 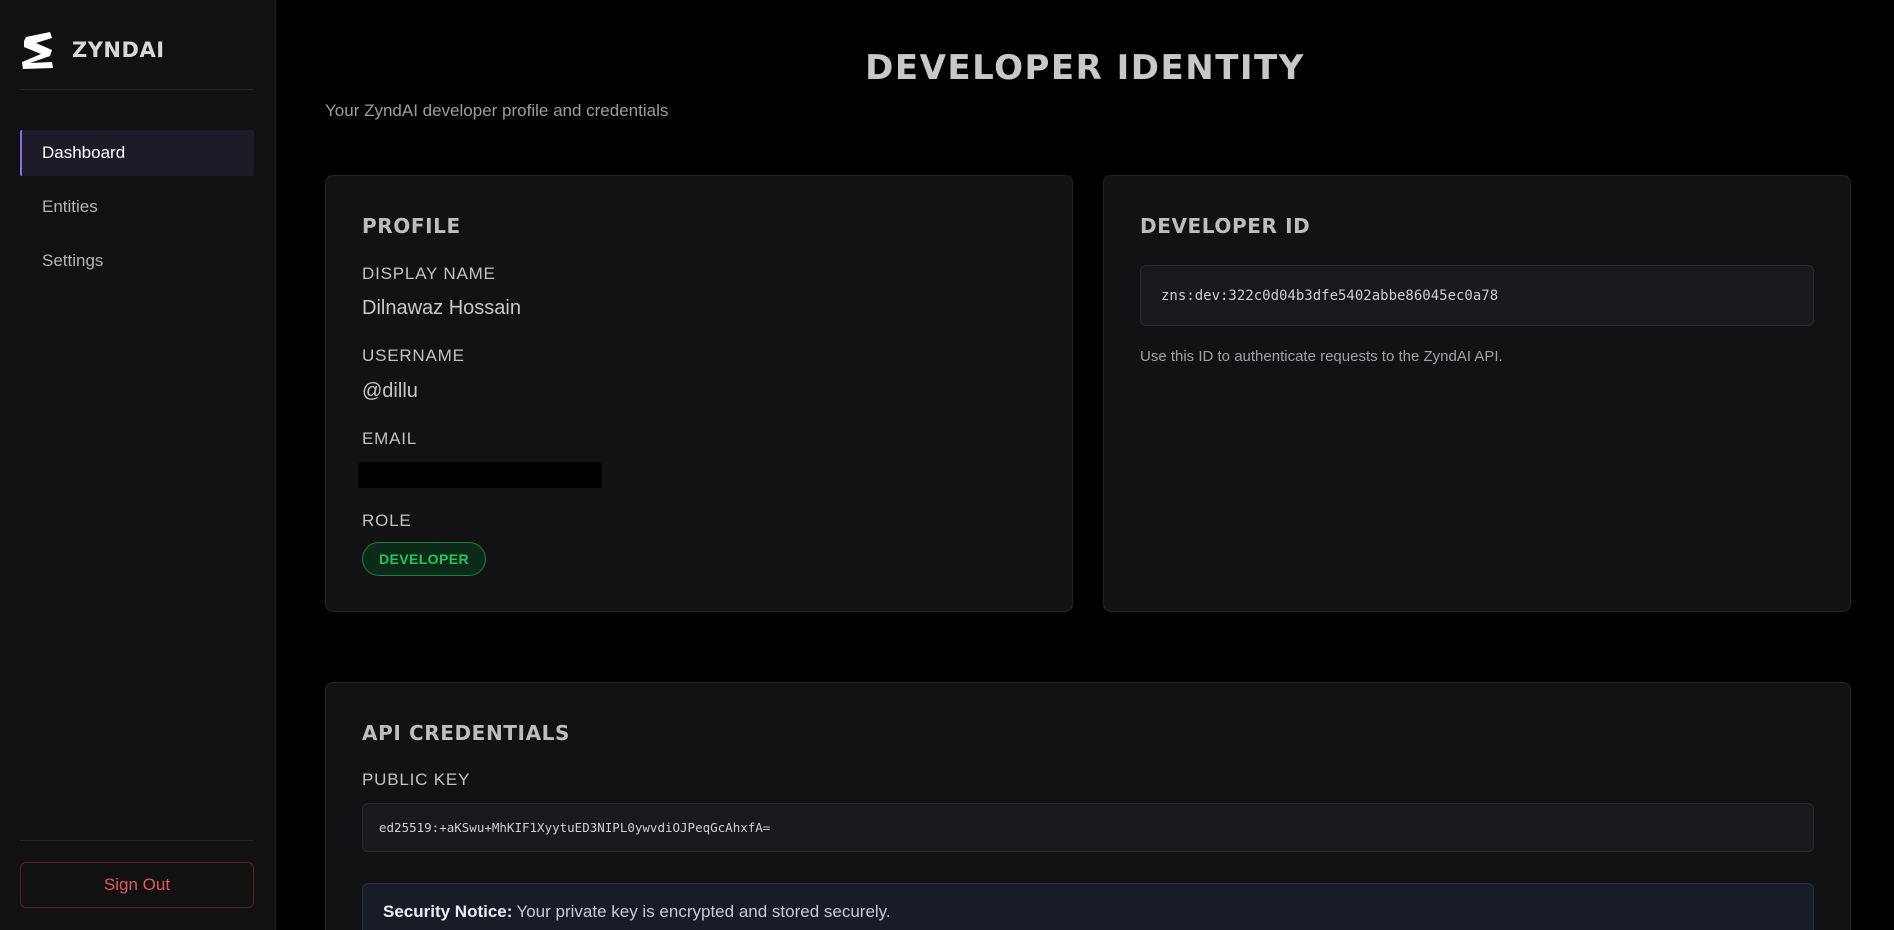 I want to click on brand: ZYNDAI, so click(x=92, y=50).